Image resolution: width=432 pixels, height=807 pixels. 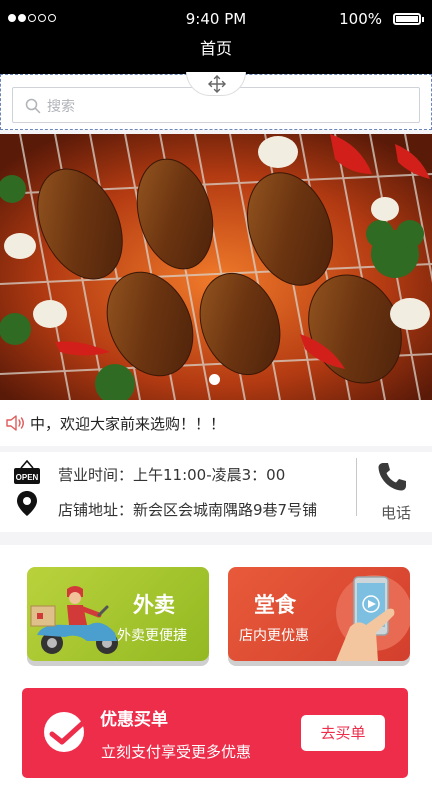 I want to click on takeout-card: 外卖 外卖更便捷, so click(x=118, y=614).